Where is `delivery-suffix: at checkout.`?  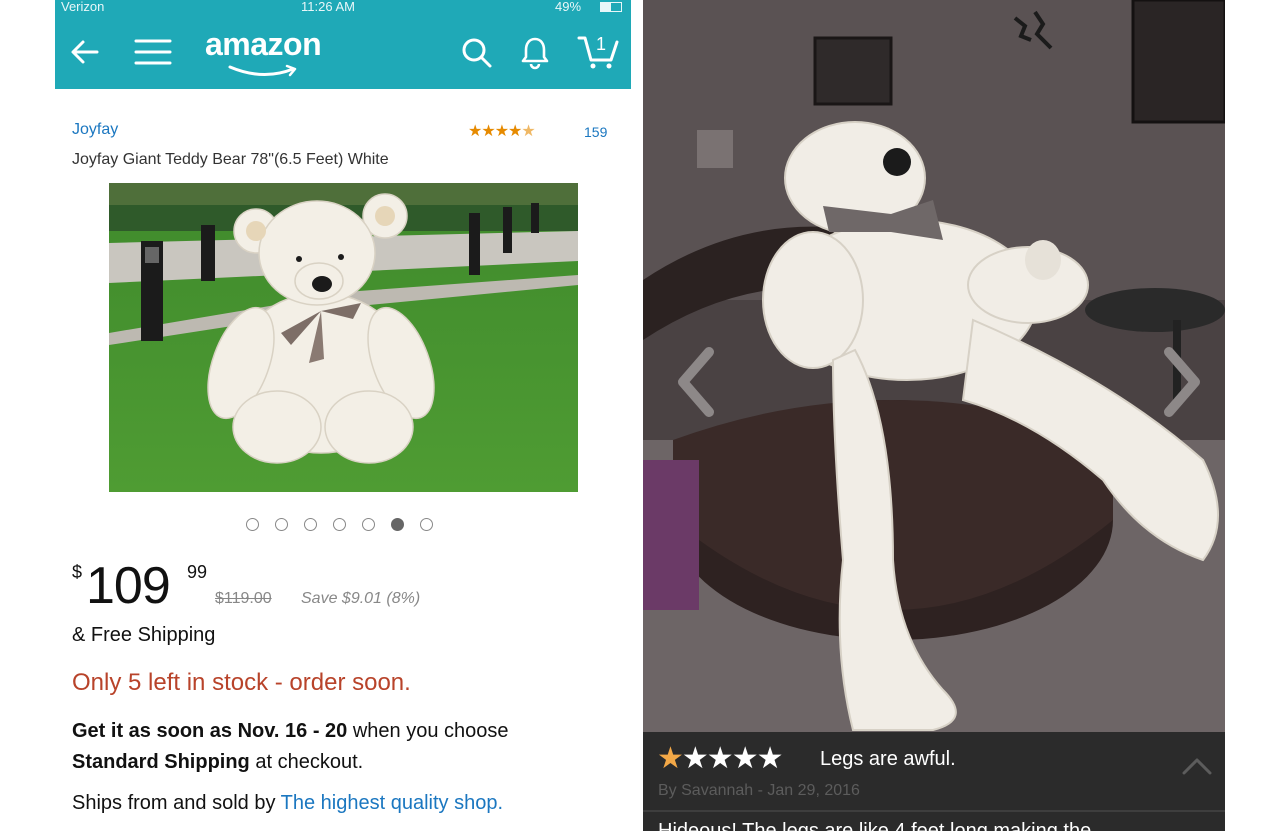 delivery-suffix: at checkout. is located at coordinates (306, 762).